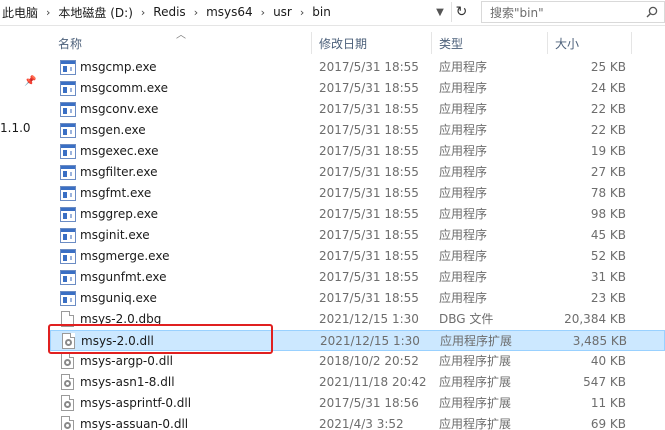 The height and width of the screenshot is (430, 665). What do you see at coordinates (599, 341) in the screenshot?
I see `file-size: 3,485 KB` at bounding box center [599, 341].